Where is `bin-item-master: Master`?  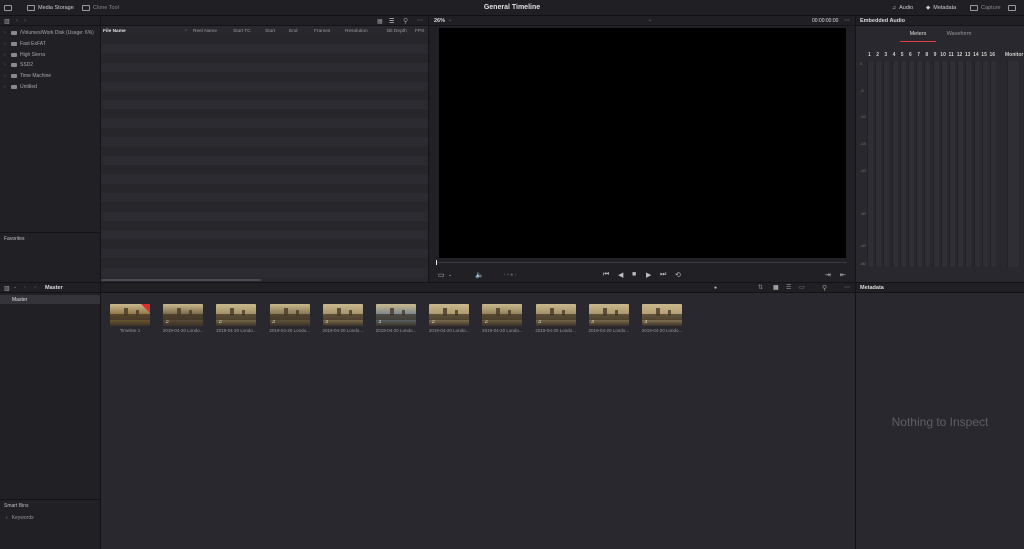 bin-item-master: Master is located at coordinates (50, 299).